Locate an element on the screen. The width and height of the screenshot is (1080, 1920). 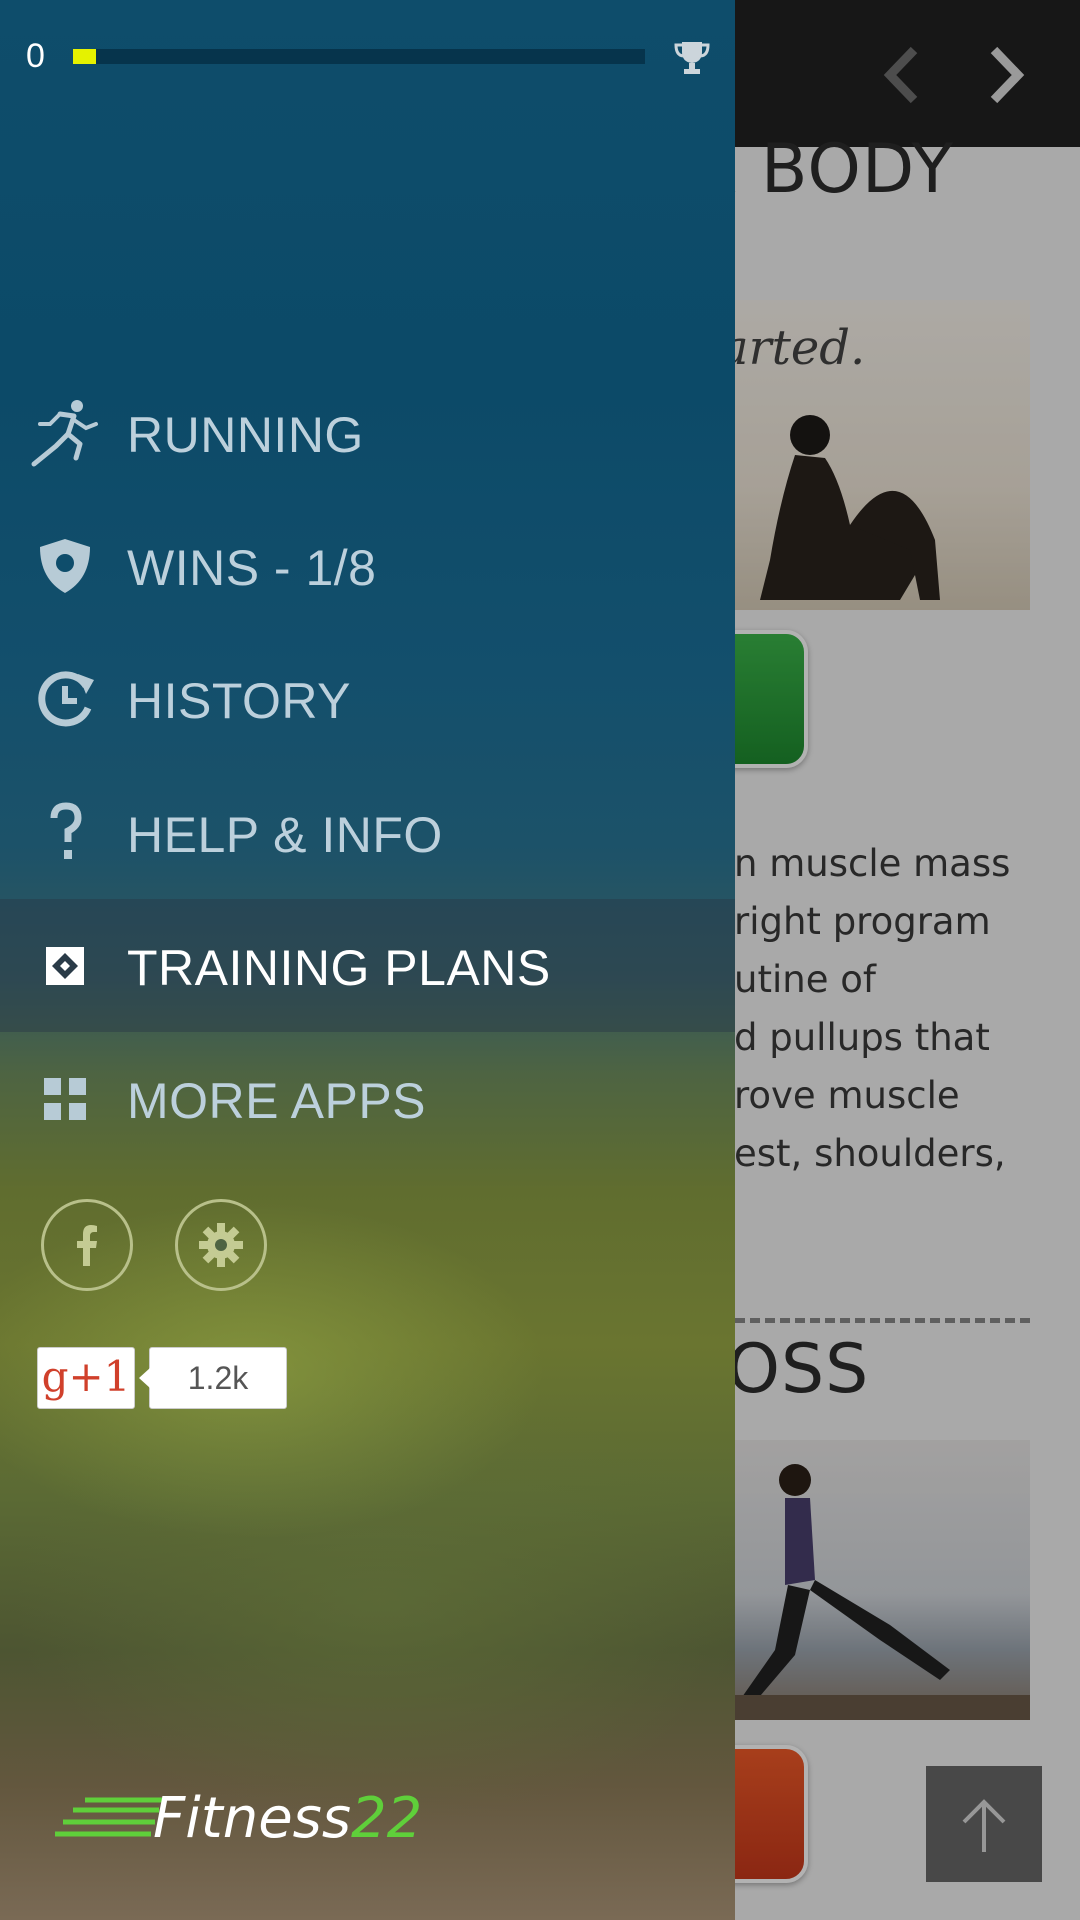
fitness22-logo: Fitness22 is located at coordinates (240, 1818).